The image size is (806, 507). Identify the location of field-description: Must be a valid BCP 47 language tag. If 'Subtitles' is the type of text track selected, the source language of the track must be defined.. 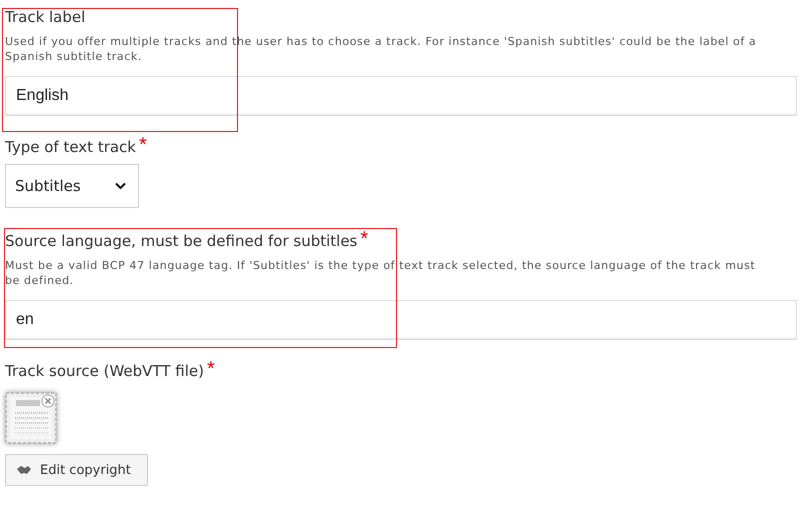
(380, 273).